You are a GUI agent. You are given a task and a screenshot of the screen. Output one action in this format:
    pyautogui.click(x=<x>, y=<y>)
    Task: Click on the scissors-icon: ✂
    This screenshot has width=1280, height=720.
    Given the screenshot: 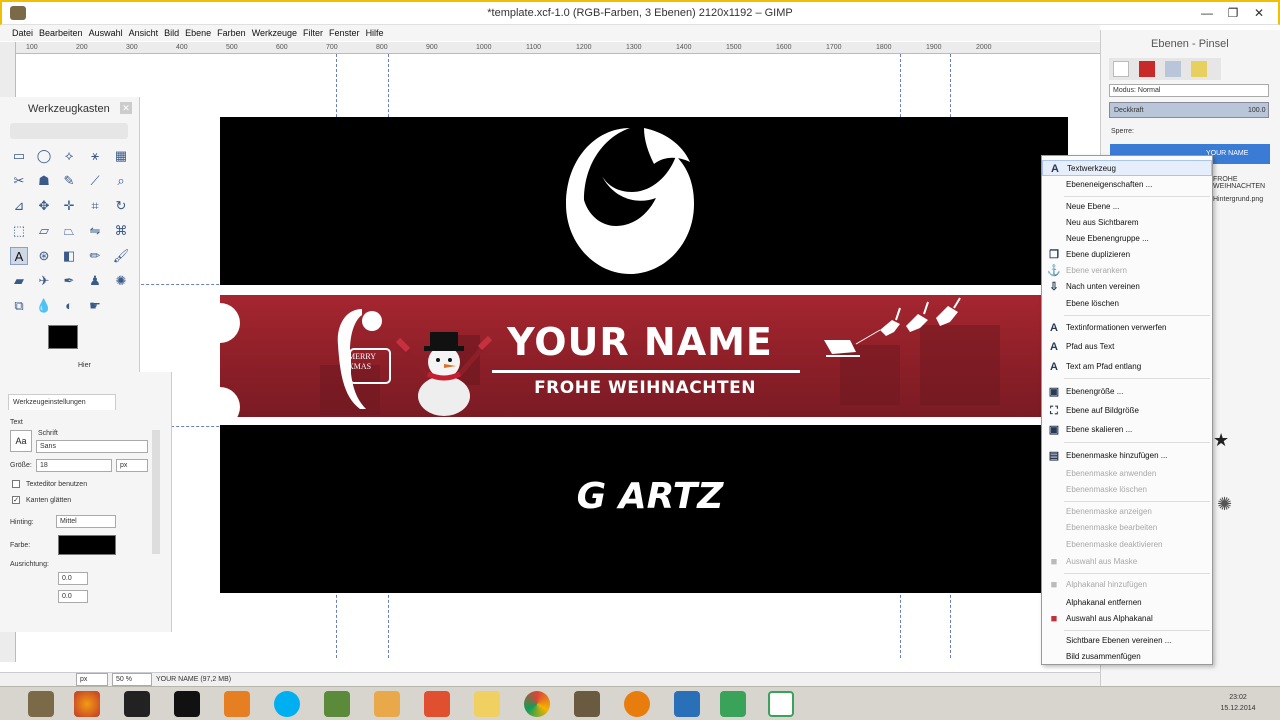 What is the action you would take?
    pyautogui.click(x=19, y=181)
    